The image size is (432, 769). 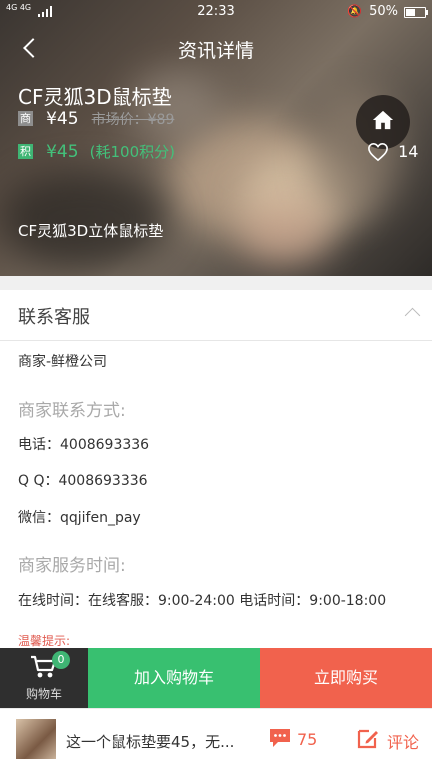 What do you see at coordinates (62, 151) in the screenshot?
I see `points-price: ¥45` at bounding box center [62, 151].